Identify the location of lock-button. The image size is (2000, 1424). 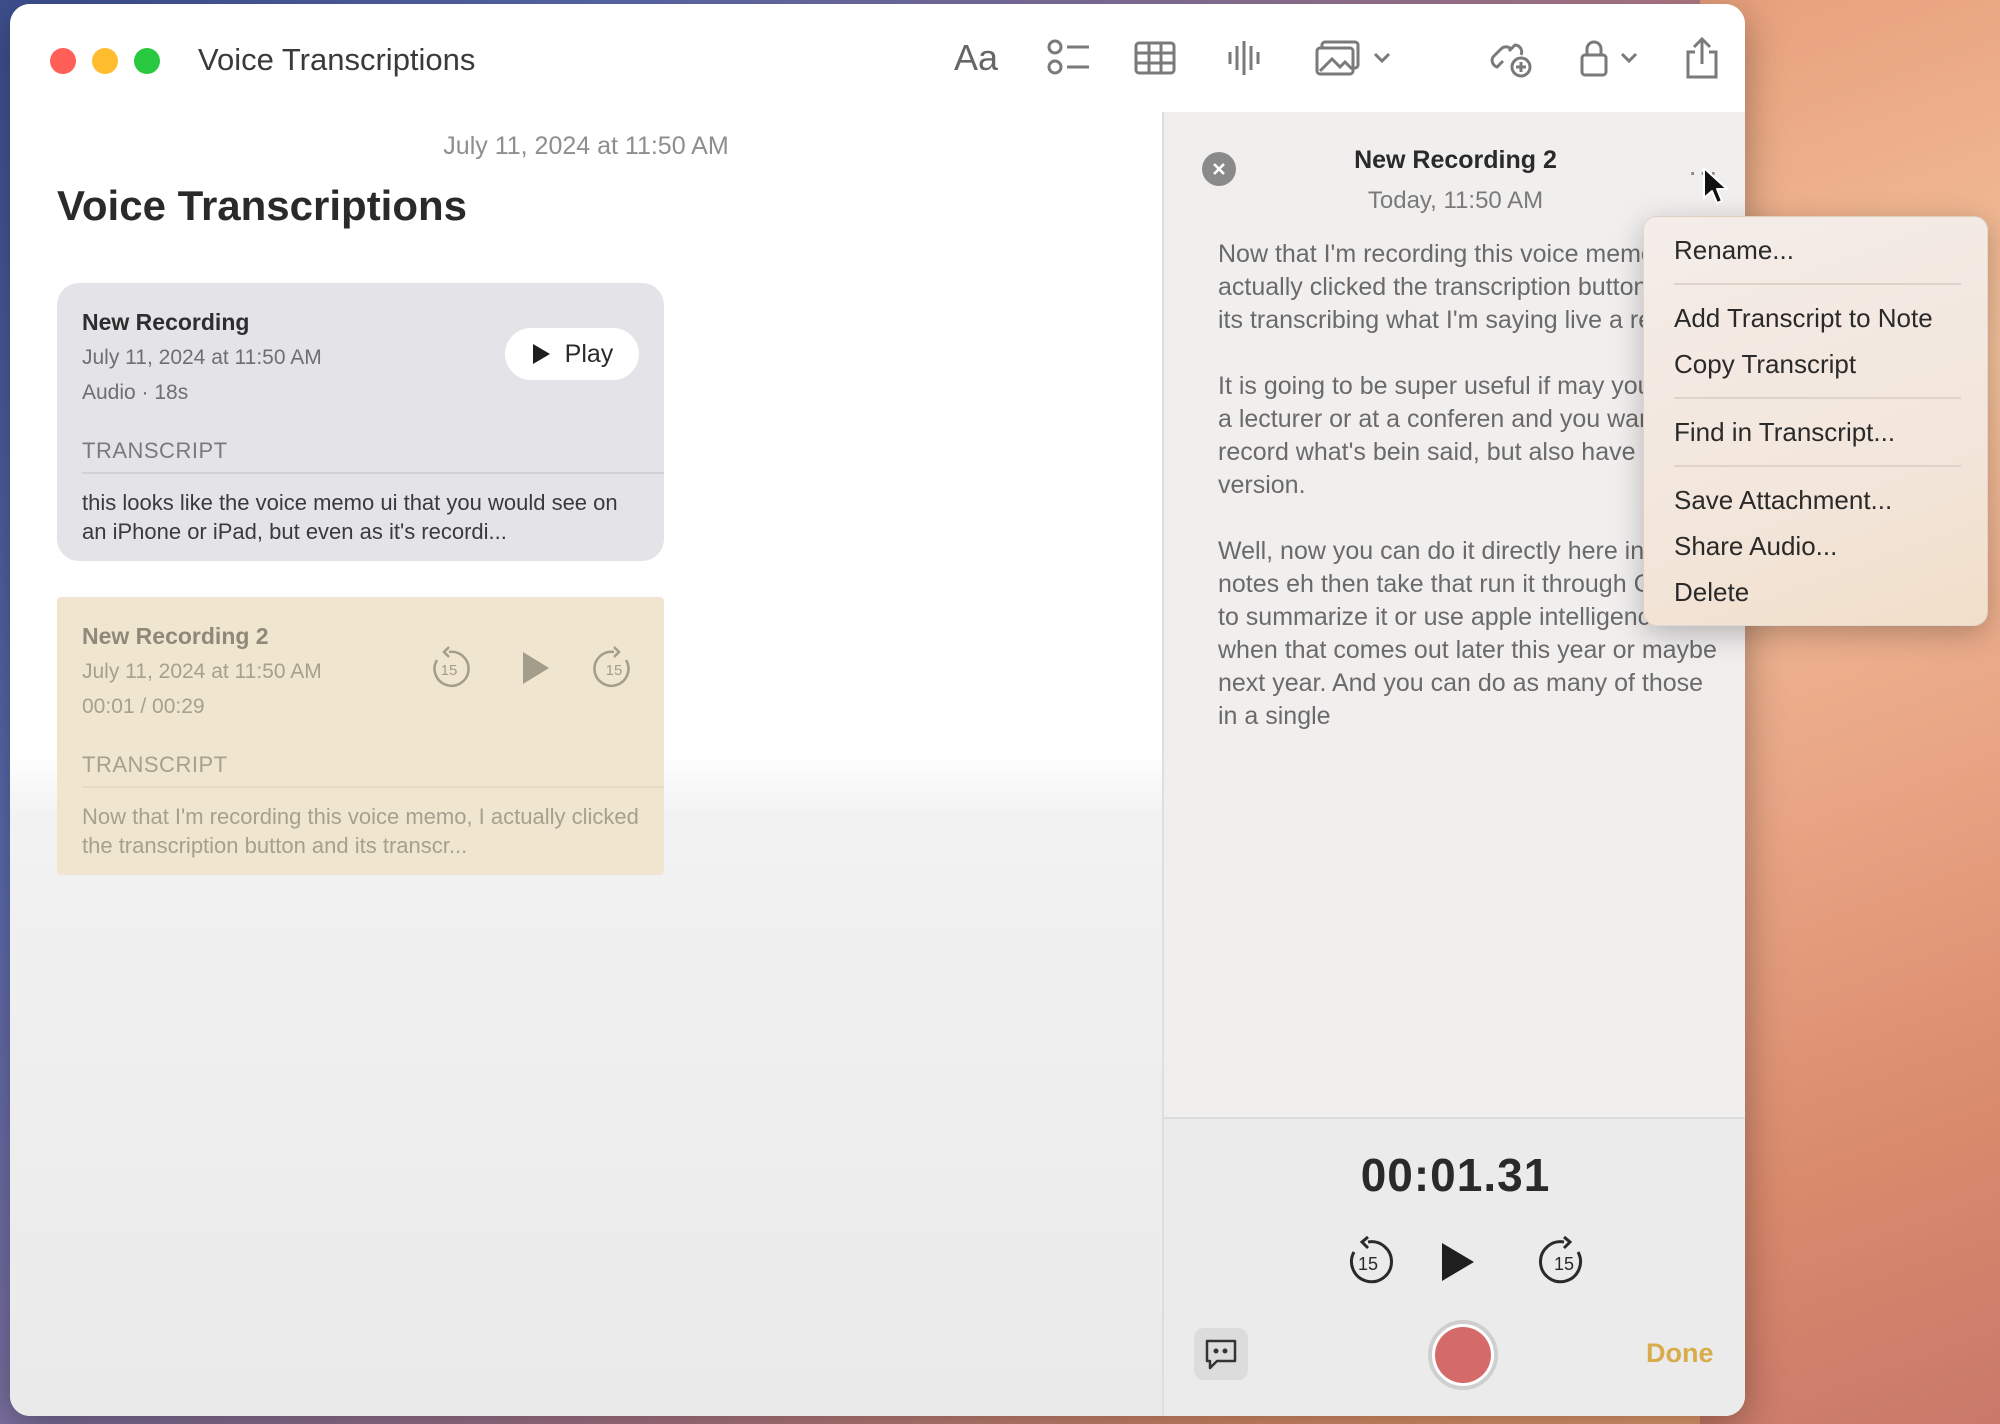
(1609, 58).